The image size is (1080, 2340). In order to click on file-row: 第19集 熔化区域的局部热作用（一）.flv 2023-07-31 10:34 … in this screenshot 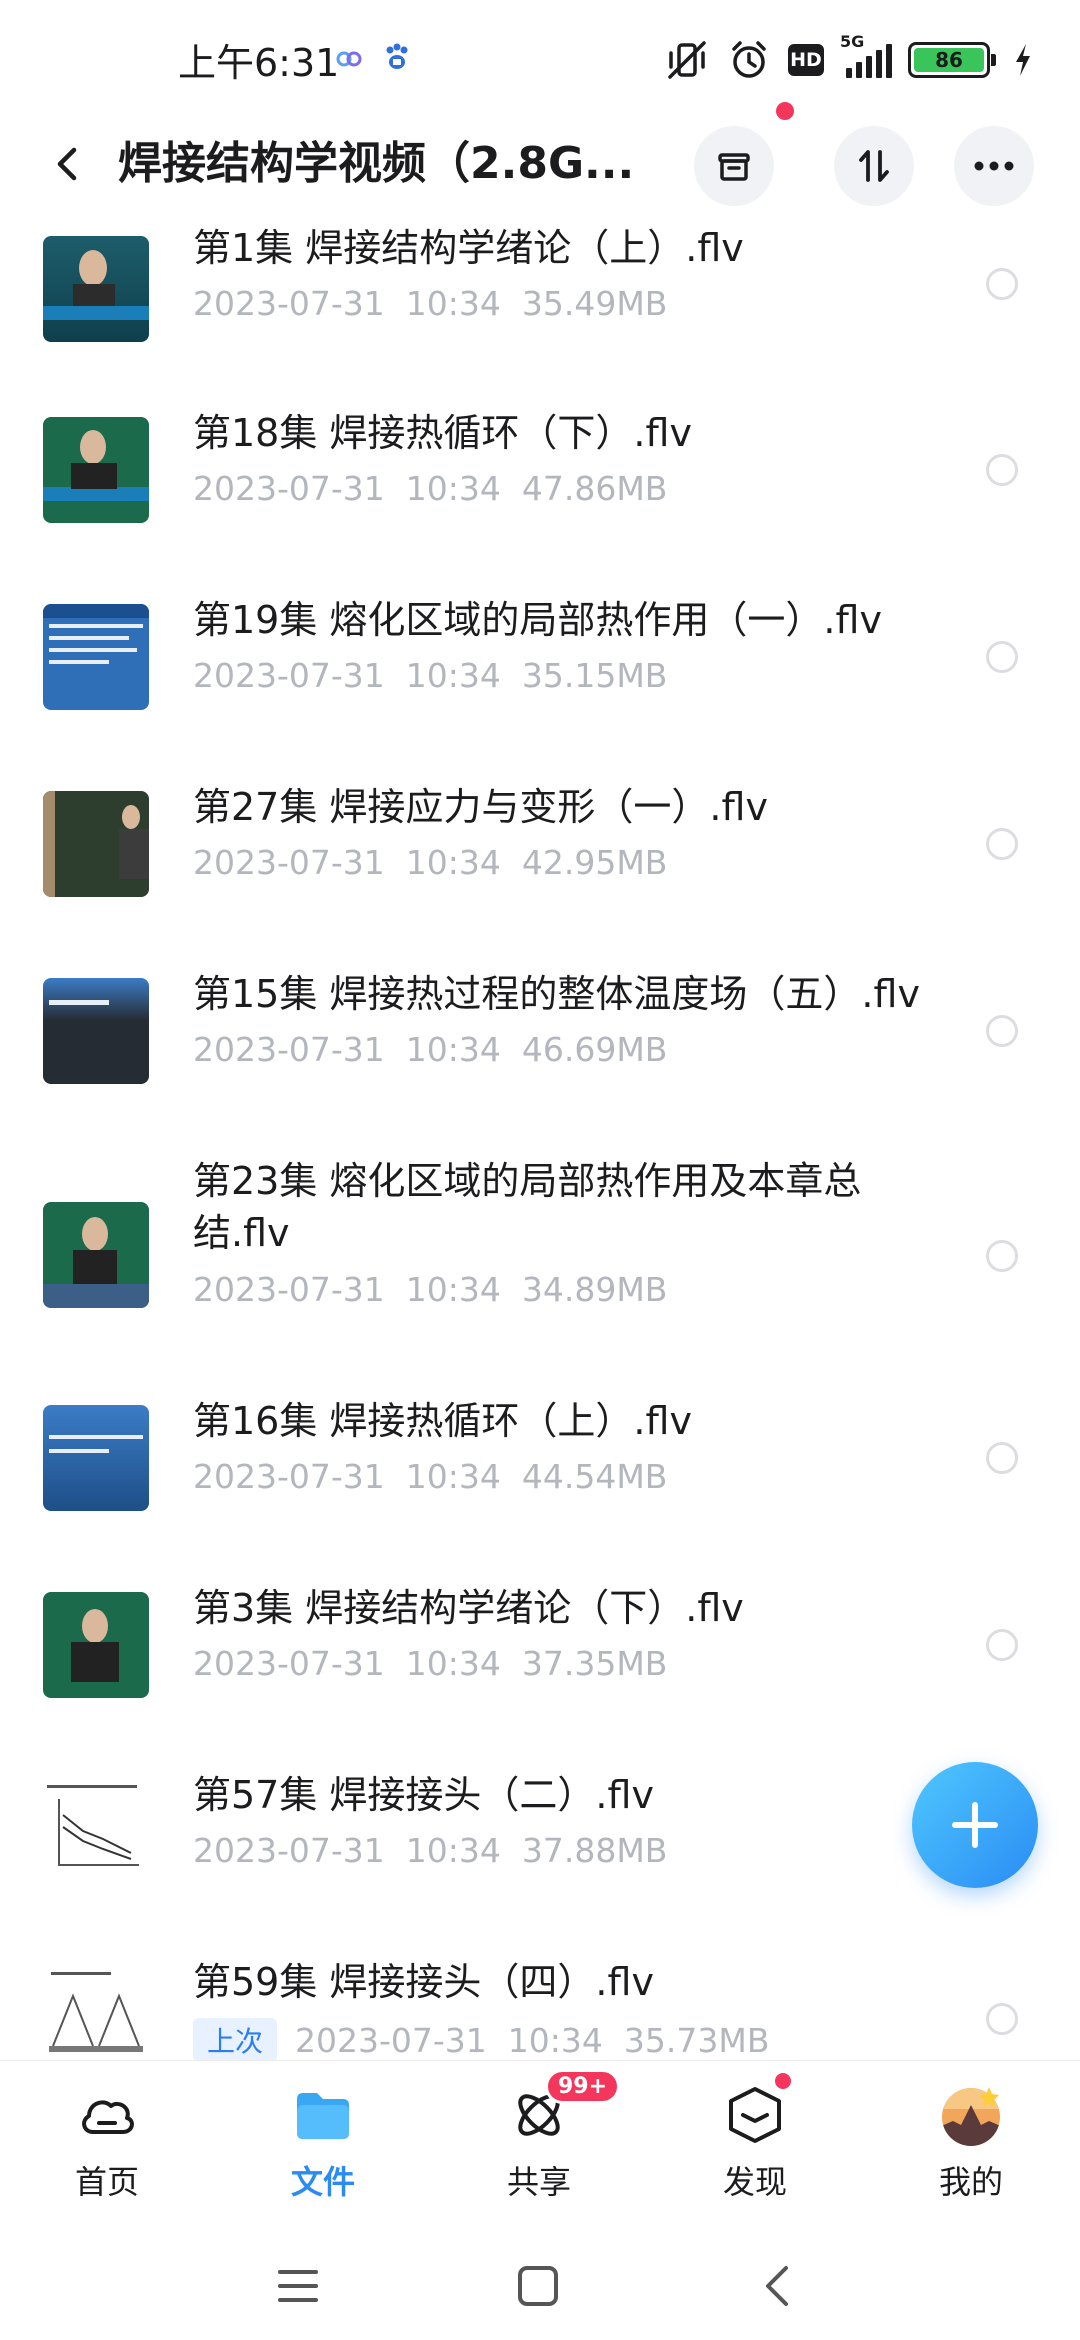, I will do `click(540, 682)`.